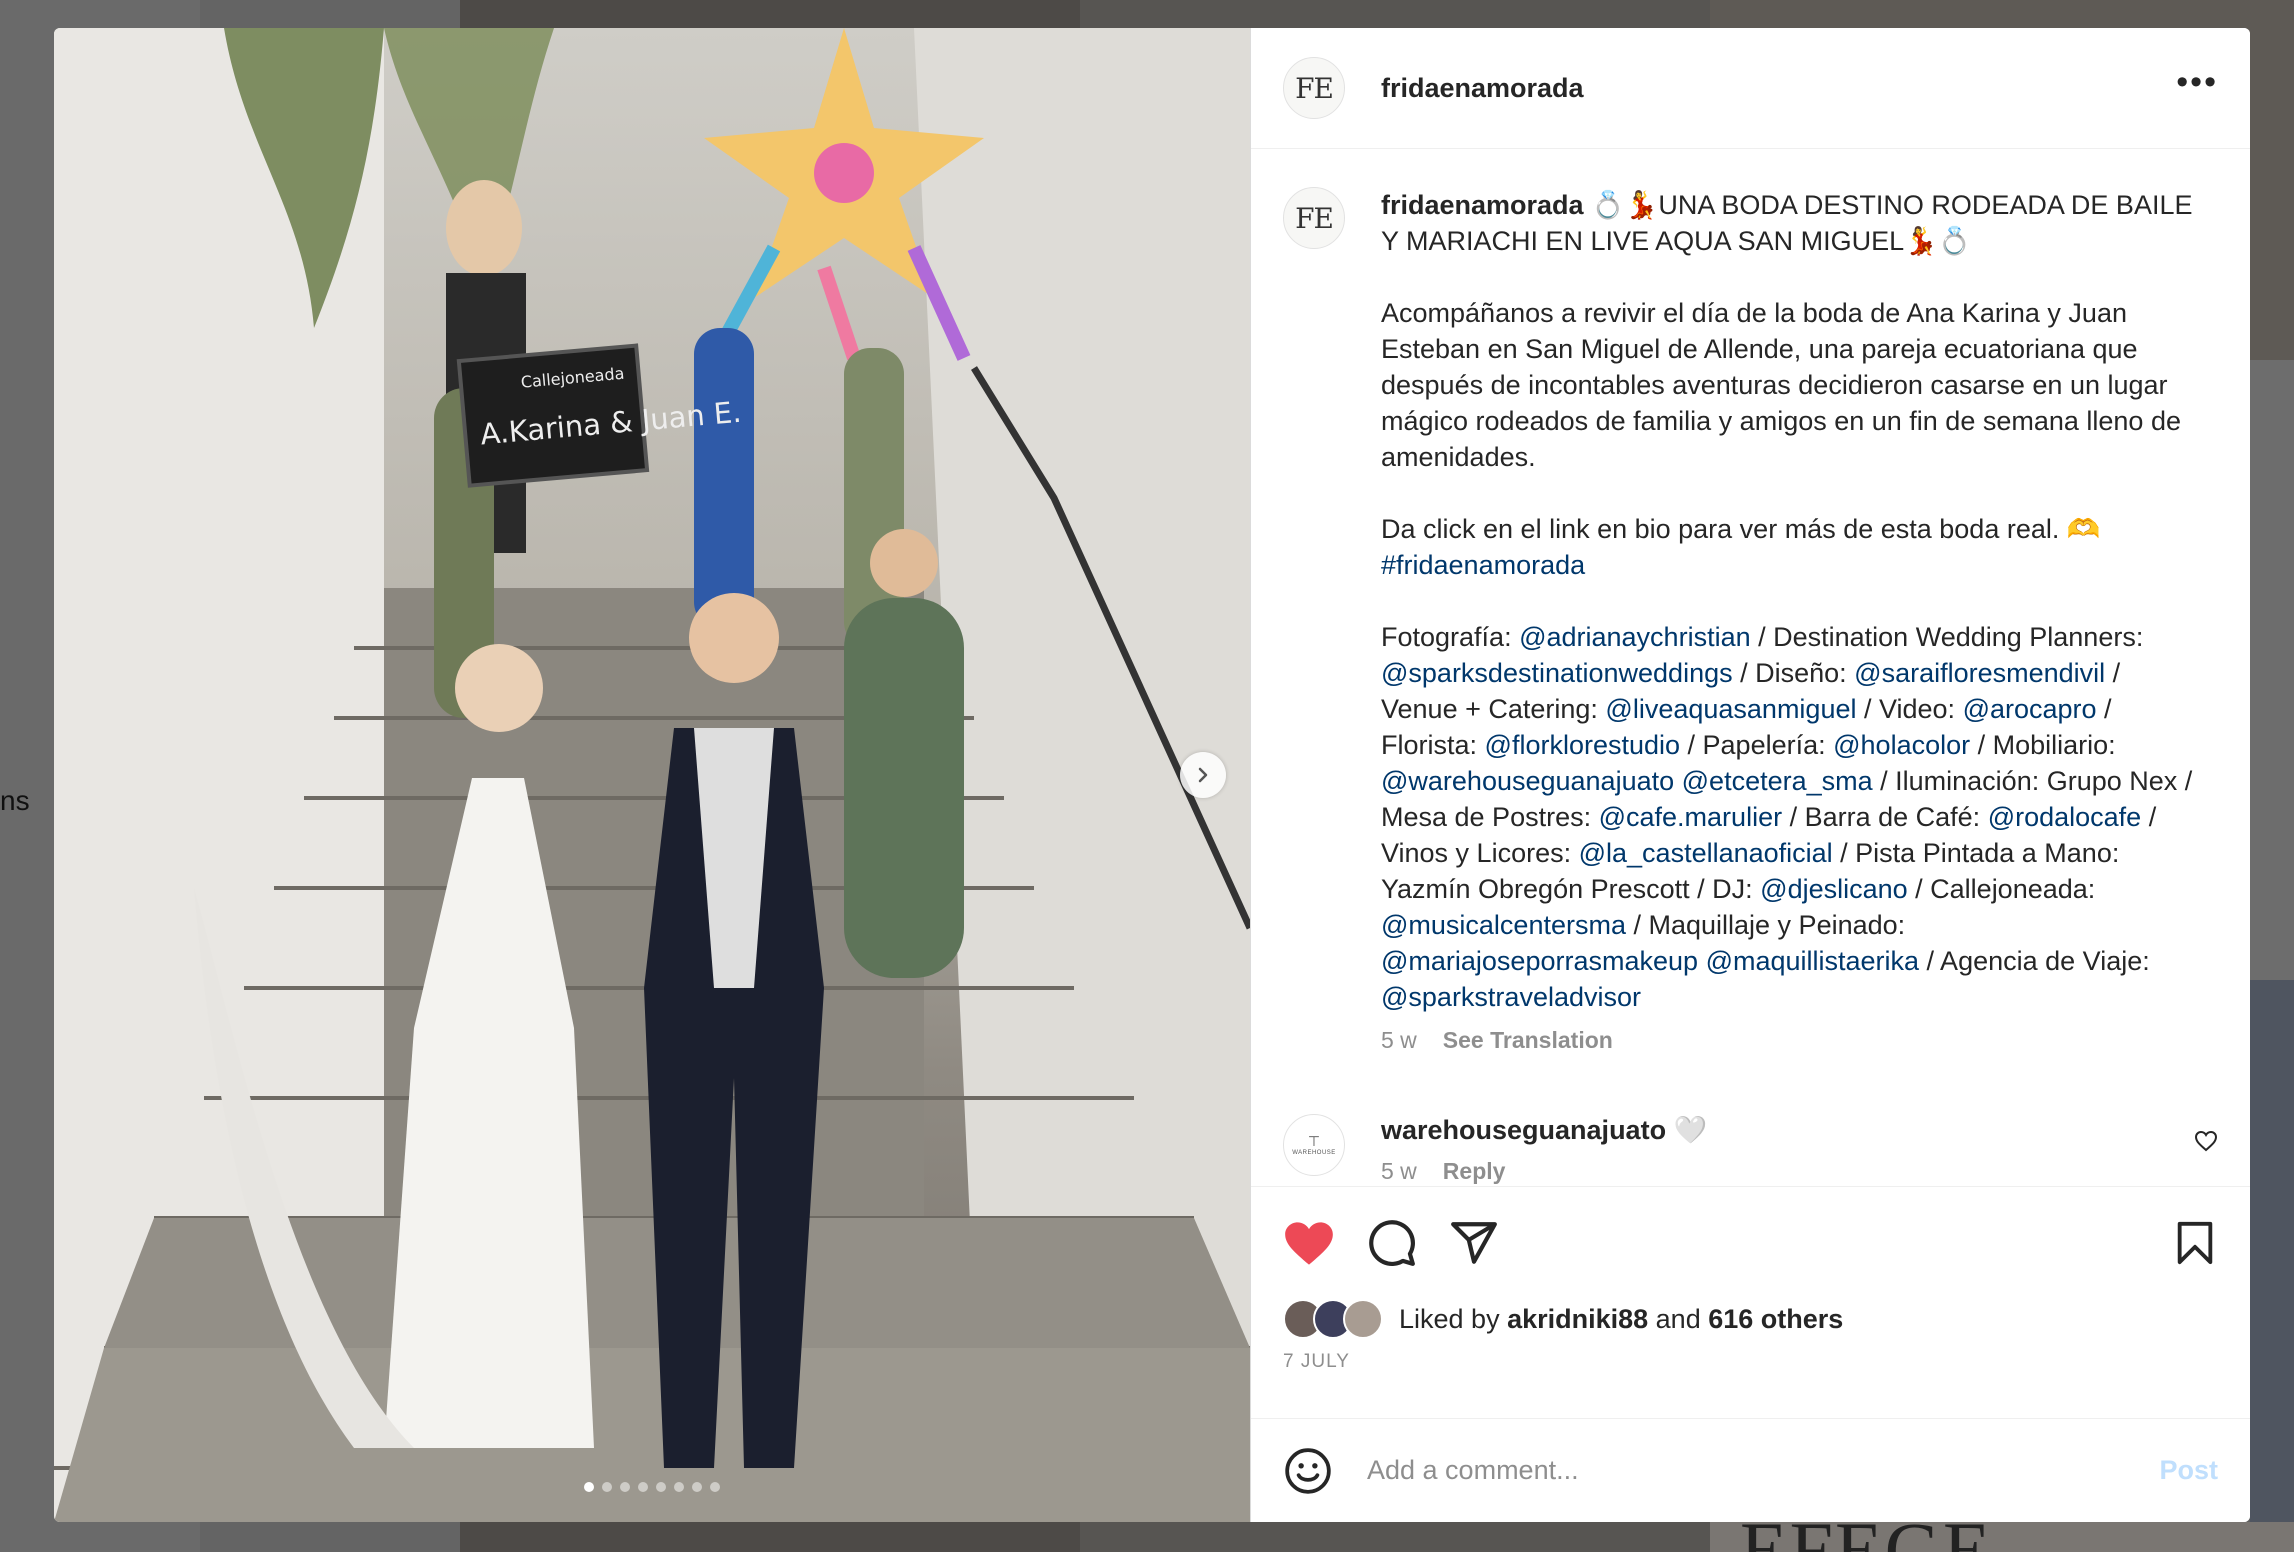  I want to click on credit-text: / Callejoneada:, so click(2005, 889).